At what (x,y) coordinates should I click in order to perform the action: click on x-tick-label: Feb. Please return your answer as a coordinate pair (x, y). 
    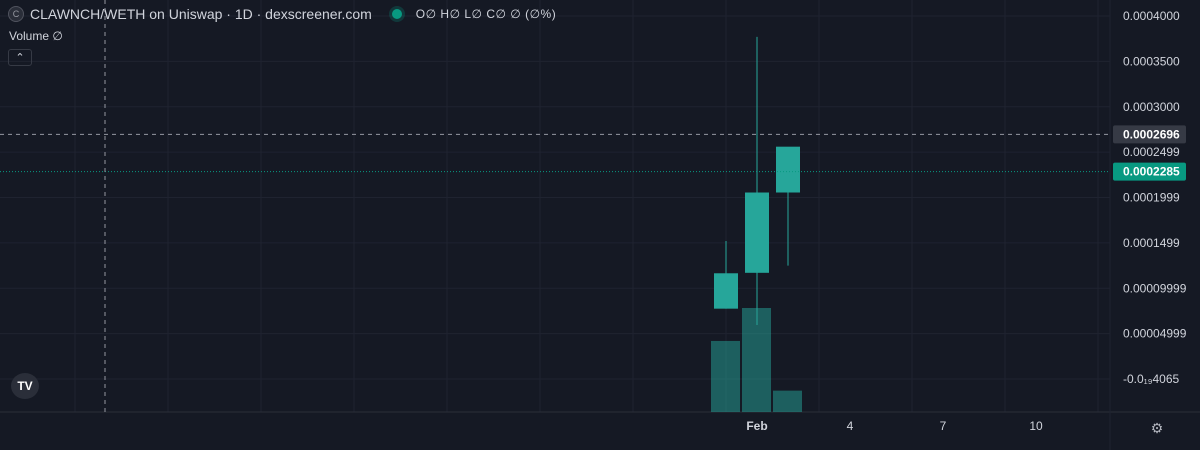
    Looking at the image, I should click on (756, 426).